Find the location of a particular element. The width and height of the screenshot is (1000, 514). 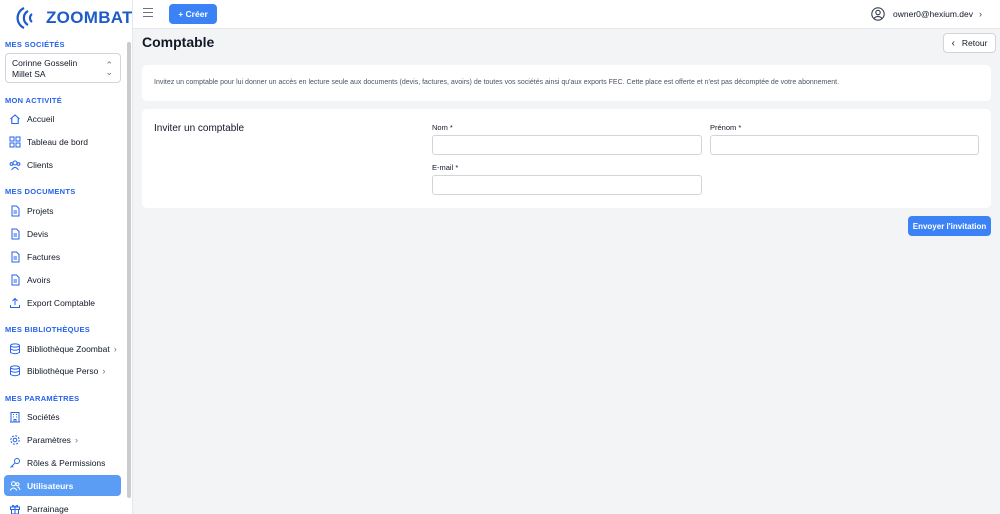

top-bar: + Créer owner0@hexium.dev › is located at coordinates (566, 14).